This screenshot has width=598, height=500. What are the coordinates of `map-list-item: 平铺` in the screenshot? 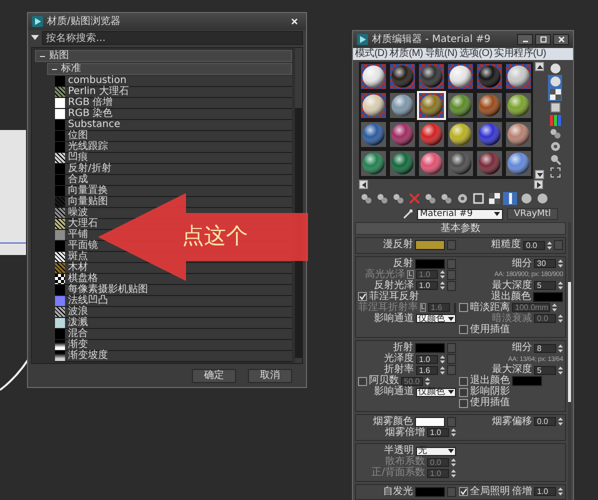 It's located at (71, 235).